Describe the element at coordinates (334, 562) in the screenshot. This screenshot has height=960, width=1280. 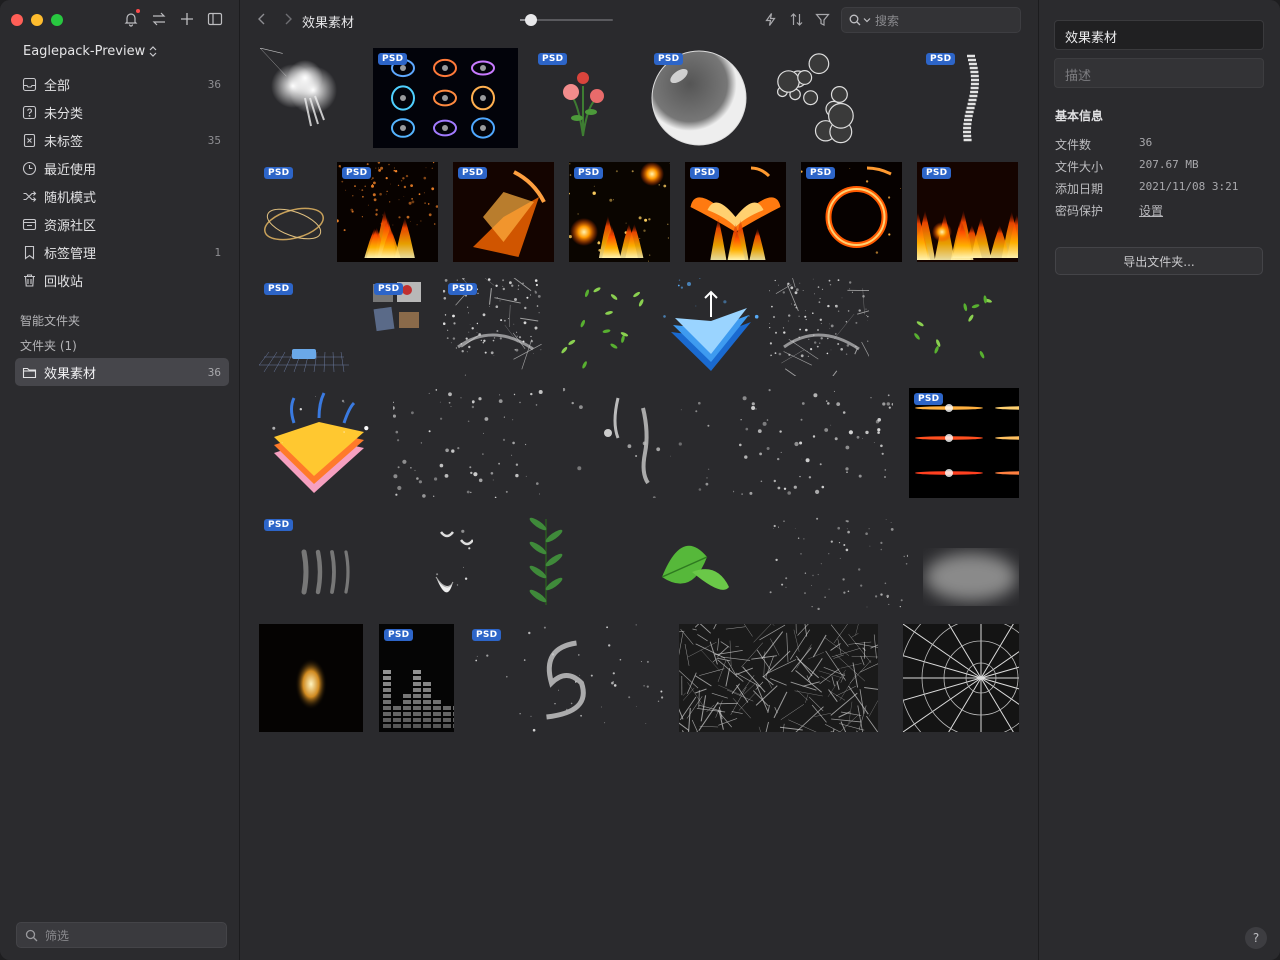
I see `asset-thumbnail-ink-strokes: PSD` at that location.